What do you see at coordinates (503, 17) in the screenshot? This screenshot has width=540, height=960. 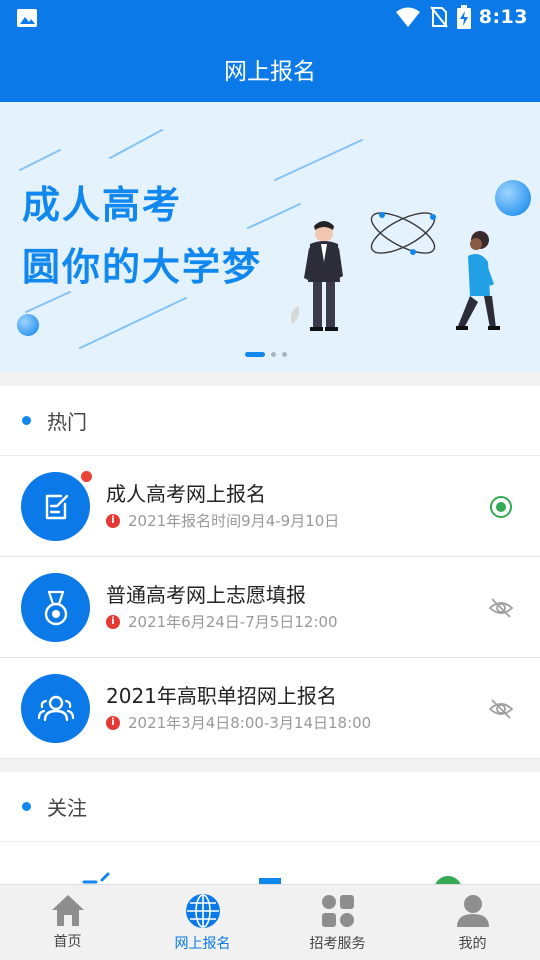 I see `clock: 8:13` at bounding box center [503, 17].